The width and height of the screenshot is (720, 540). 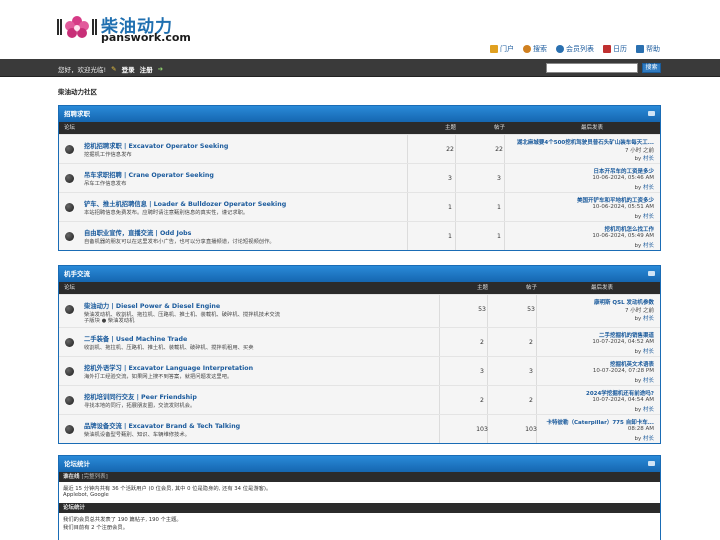 I want to click on forum-description: 海外打工经验交流，如果网上搜不到答案，就把问题发这里吧。, so click(x=158, y=377).